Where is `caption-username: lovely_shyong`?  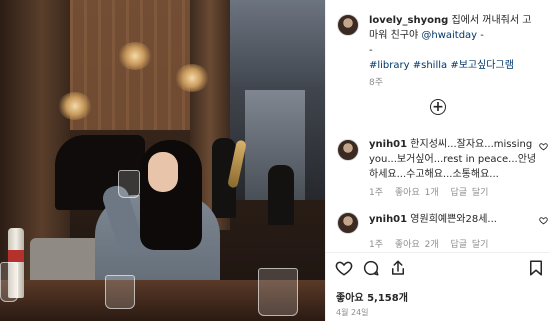
caption-username: lovely_shyong is located at coordinates (408, 20).